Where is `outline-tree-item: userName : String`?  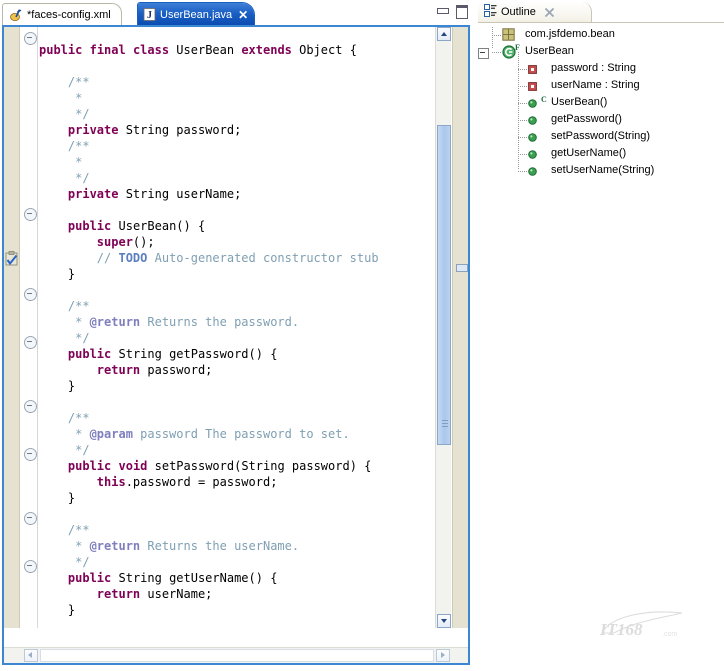 outline-tree-item: userName : String is located at coordinates (601, 86).